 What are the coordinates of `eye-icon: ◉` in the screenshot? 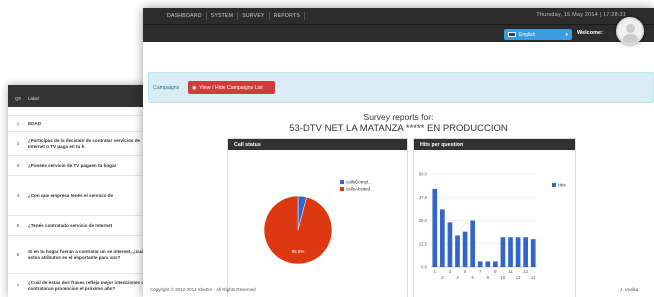 It's located at (194, 87).